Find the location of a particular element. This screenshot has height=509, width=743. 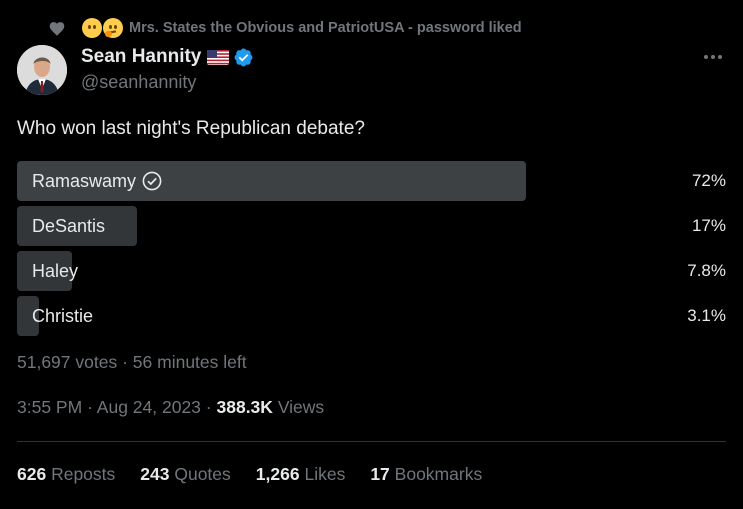

heart-icon is located at coordinates (57, 28).